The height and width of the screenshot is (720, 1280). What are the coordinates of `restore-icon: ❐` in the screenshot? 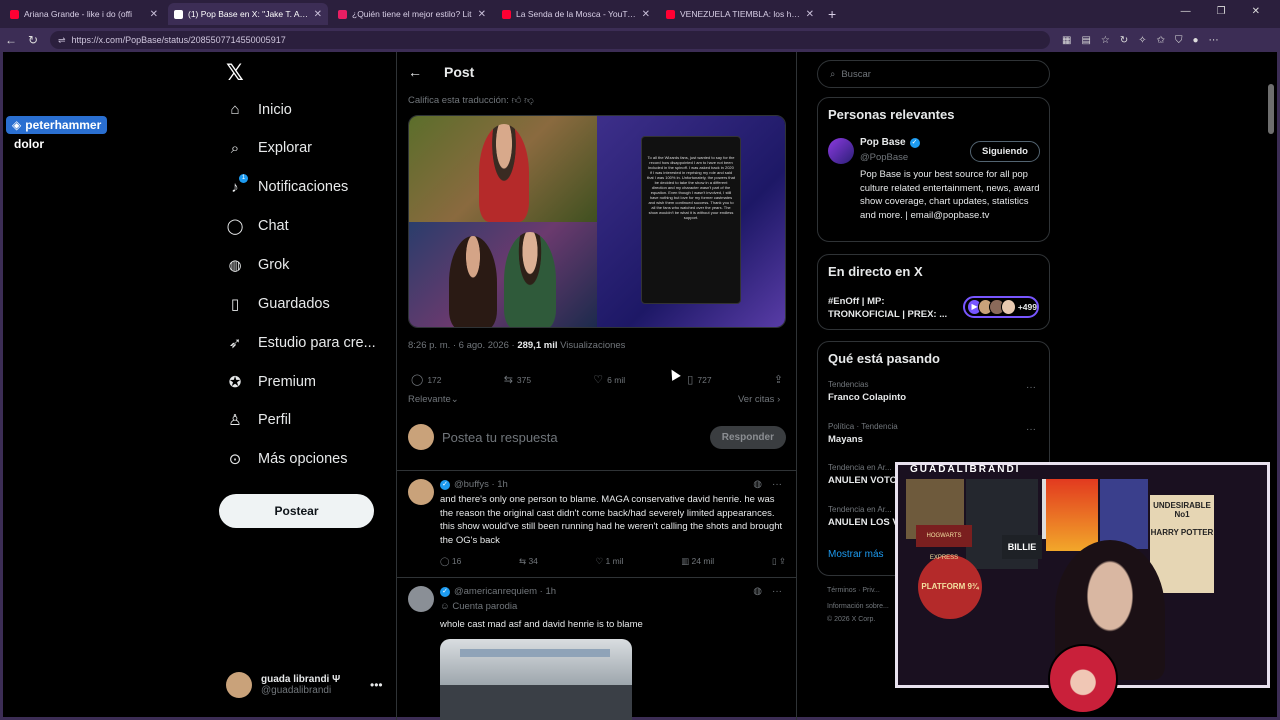 It's located at (1221, 11).